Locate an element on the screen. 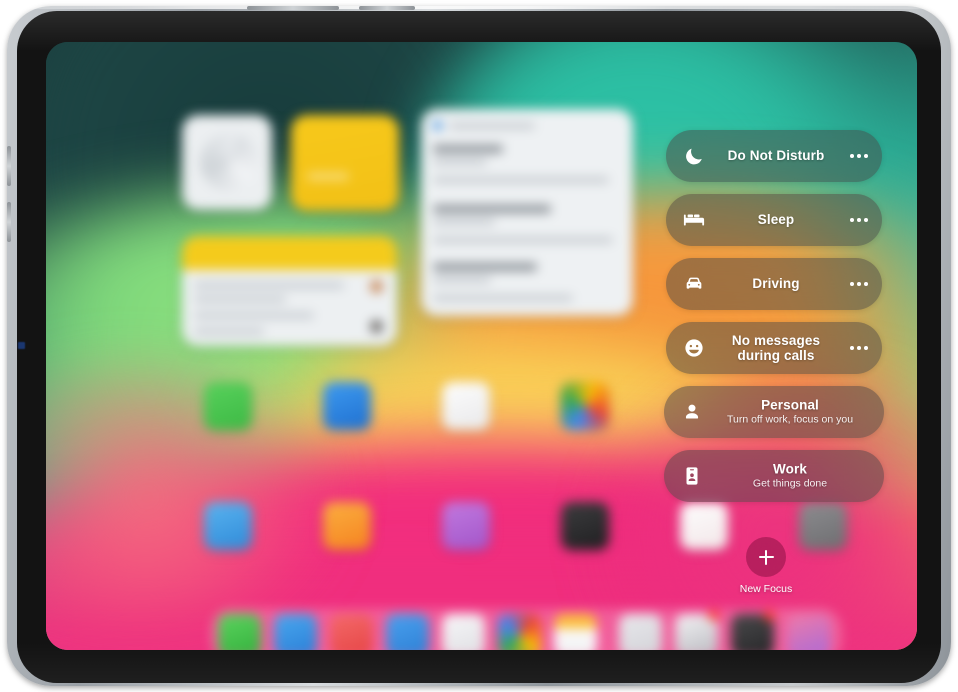 This screenshot has height=692, width=958. new-focus-label: New Focus is located at coordinates (766, 589).